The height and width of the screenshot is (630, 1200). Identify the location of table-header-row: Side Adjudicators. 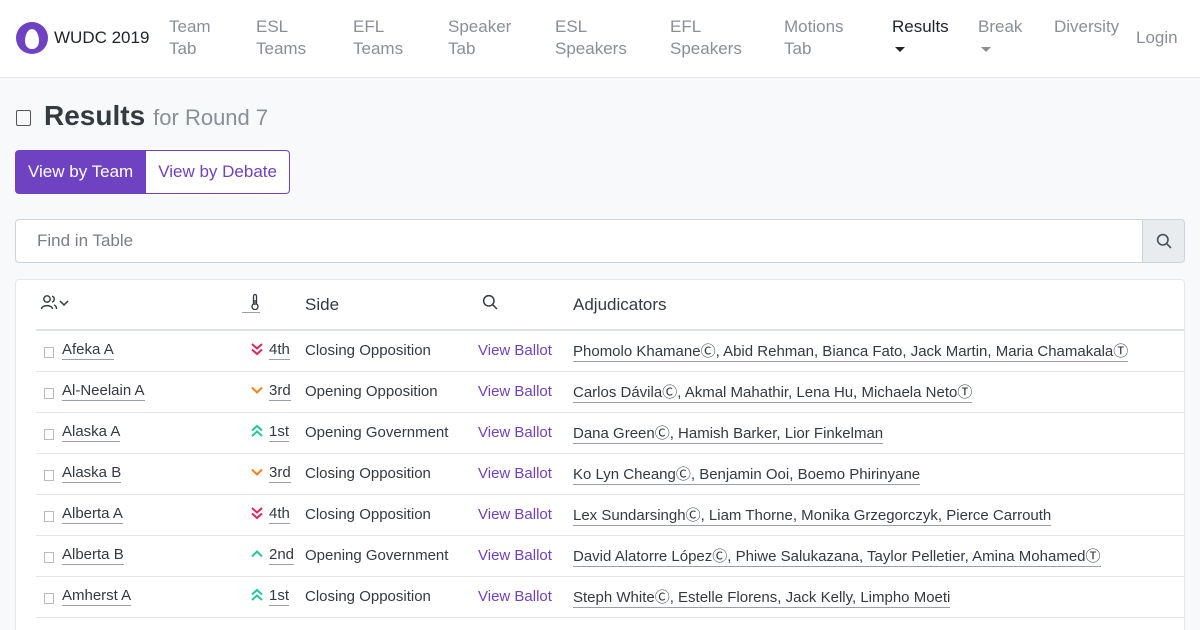
(610, 305).